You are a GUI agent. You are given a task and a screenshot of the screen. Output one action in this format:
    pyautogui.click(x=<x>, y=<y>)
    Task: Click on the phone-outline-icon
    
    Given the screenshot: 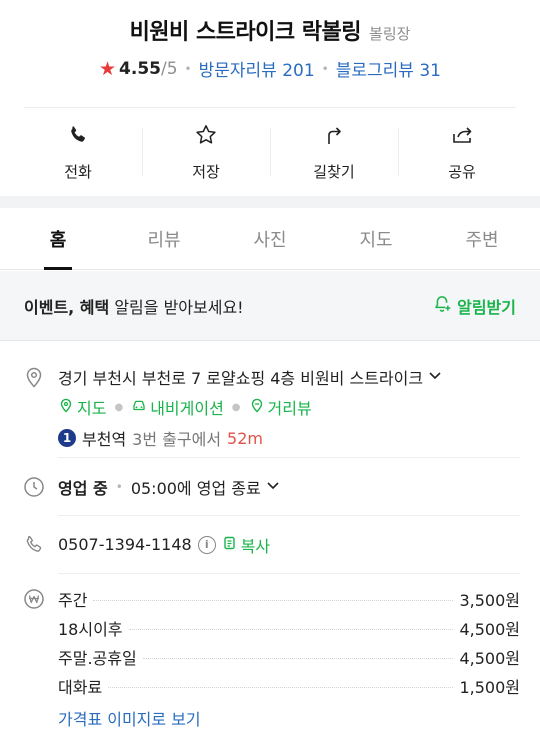 What is the action you would take?
    pyautogui.click(x=34, y=545)
    